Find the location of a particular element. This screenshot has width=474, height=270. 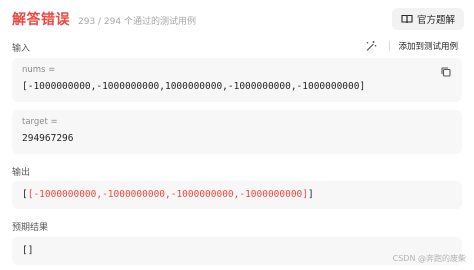

book-icon is located at coordinates (407, 19).